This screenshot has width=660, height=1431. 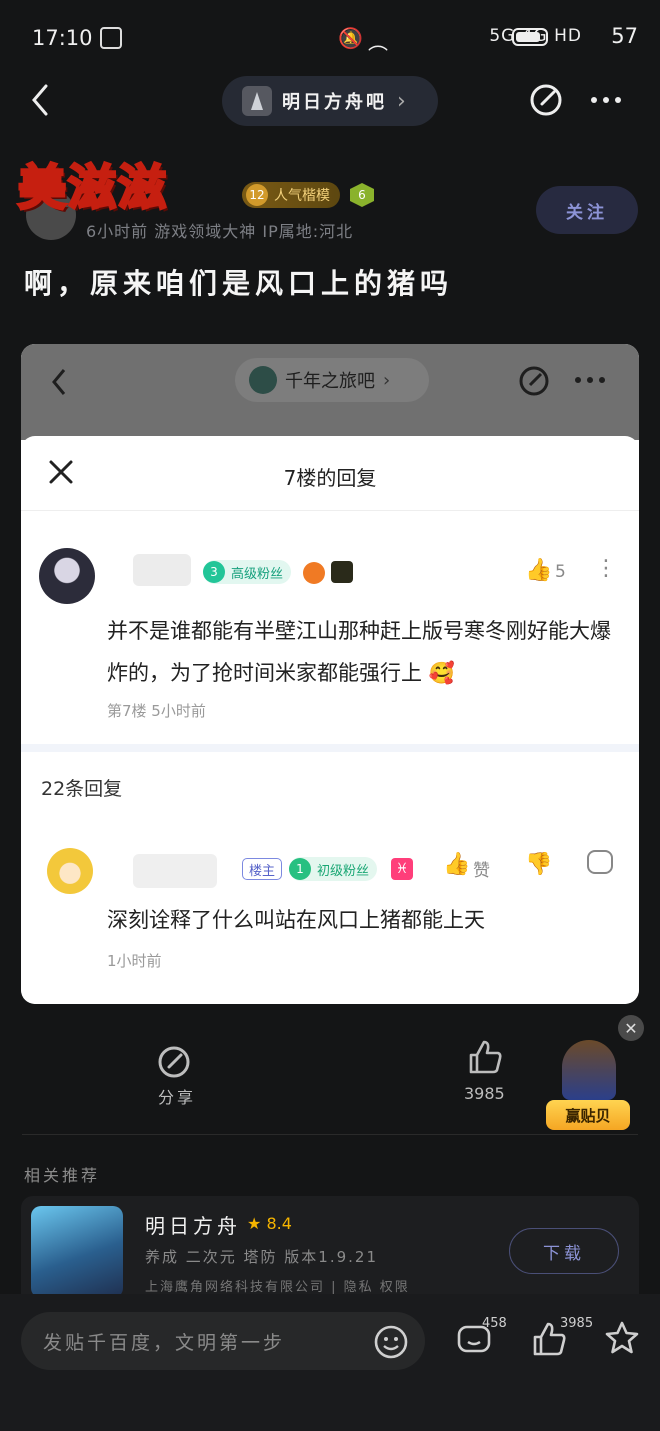 I want to click on image-back-icon, so click(x=59, y=382).